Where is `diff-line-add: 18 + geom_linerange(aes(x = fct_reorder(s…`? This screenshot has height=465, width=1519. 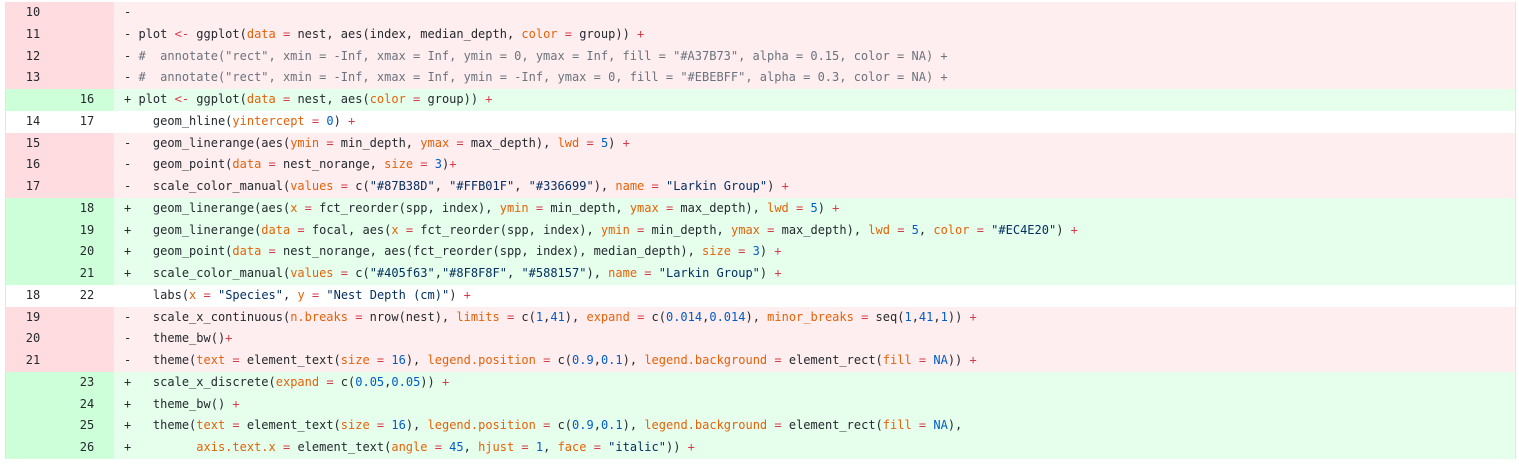 diff-line-add: 18 + geom_linerange(aes(x = fct_reorder(s… is located at coordinates (760, 208).